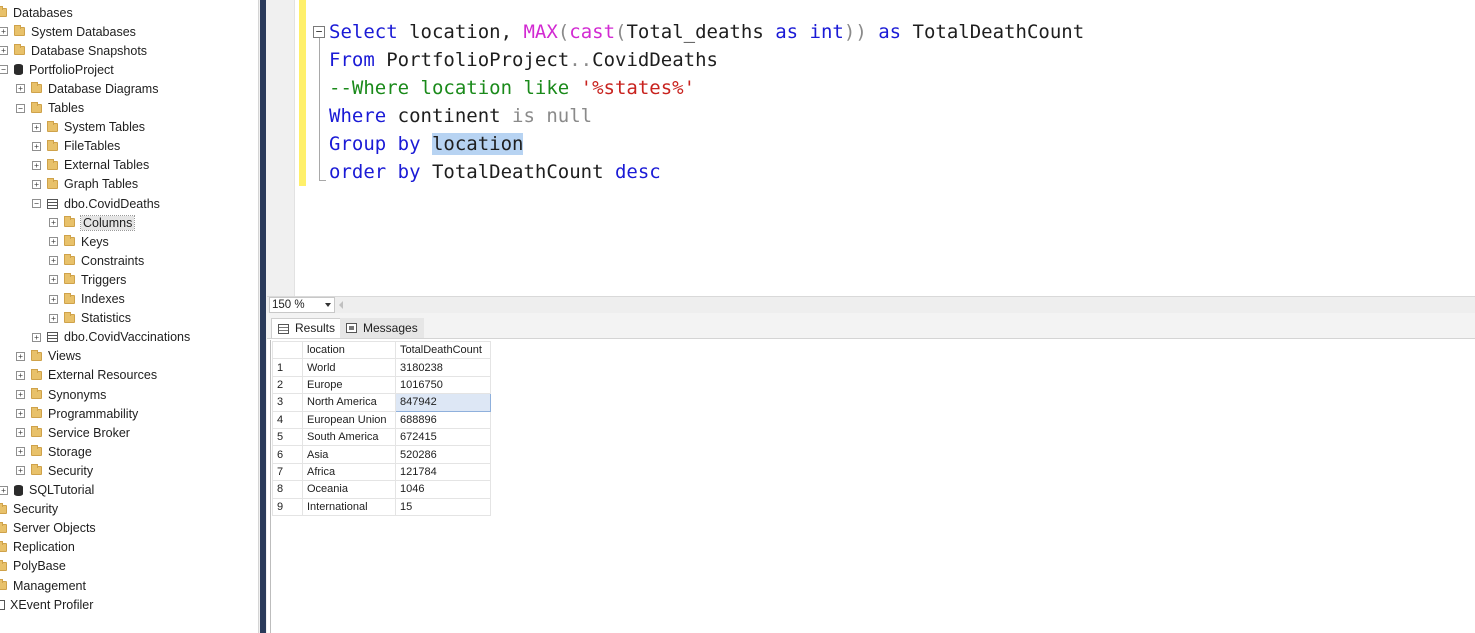 Image resolution: width=1475 pixels, height=633 pixels. I want to click on code-line-5: Group by location, so click(426, 144).